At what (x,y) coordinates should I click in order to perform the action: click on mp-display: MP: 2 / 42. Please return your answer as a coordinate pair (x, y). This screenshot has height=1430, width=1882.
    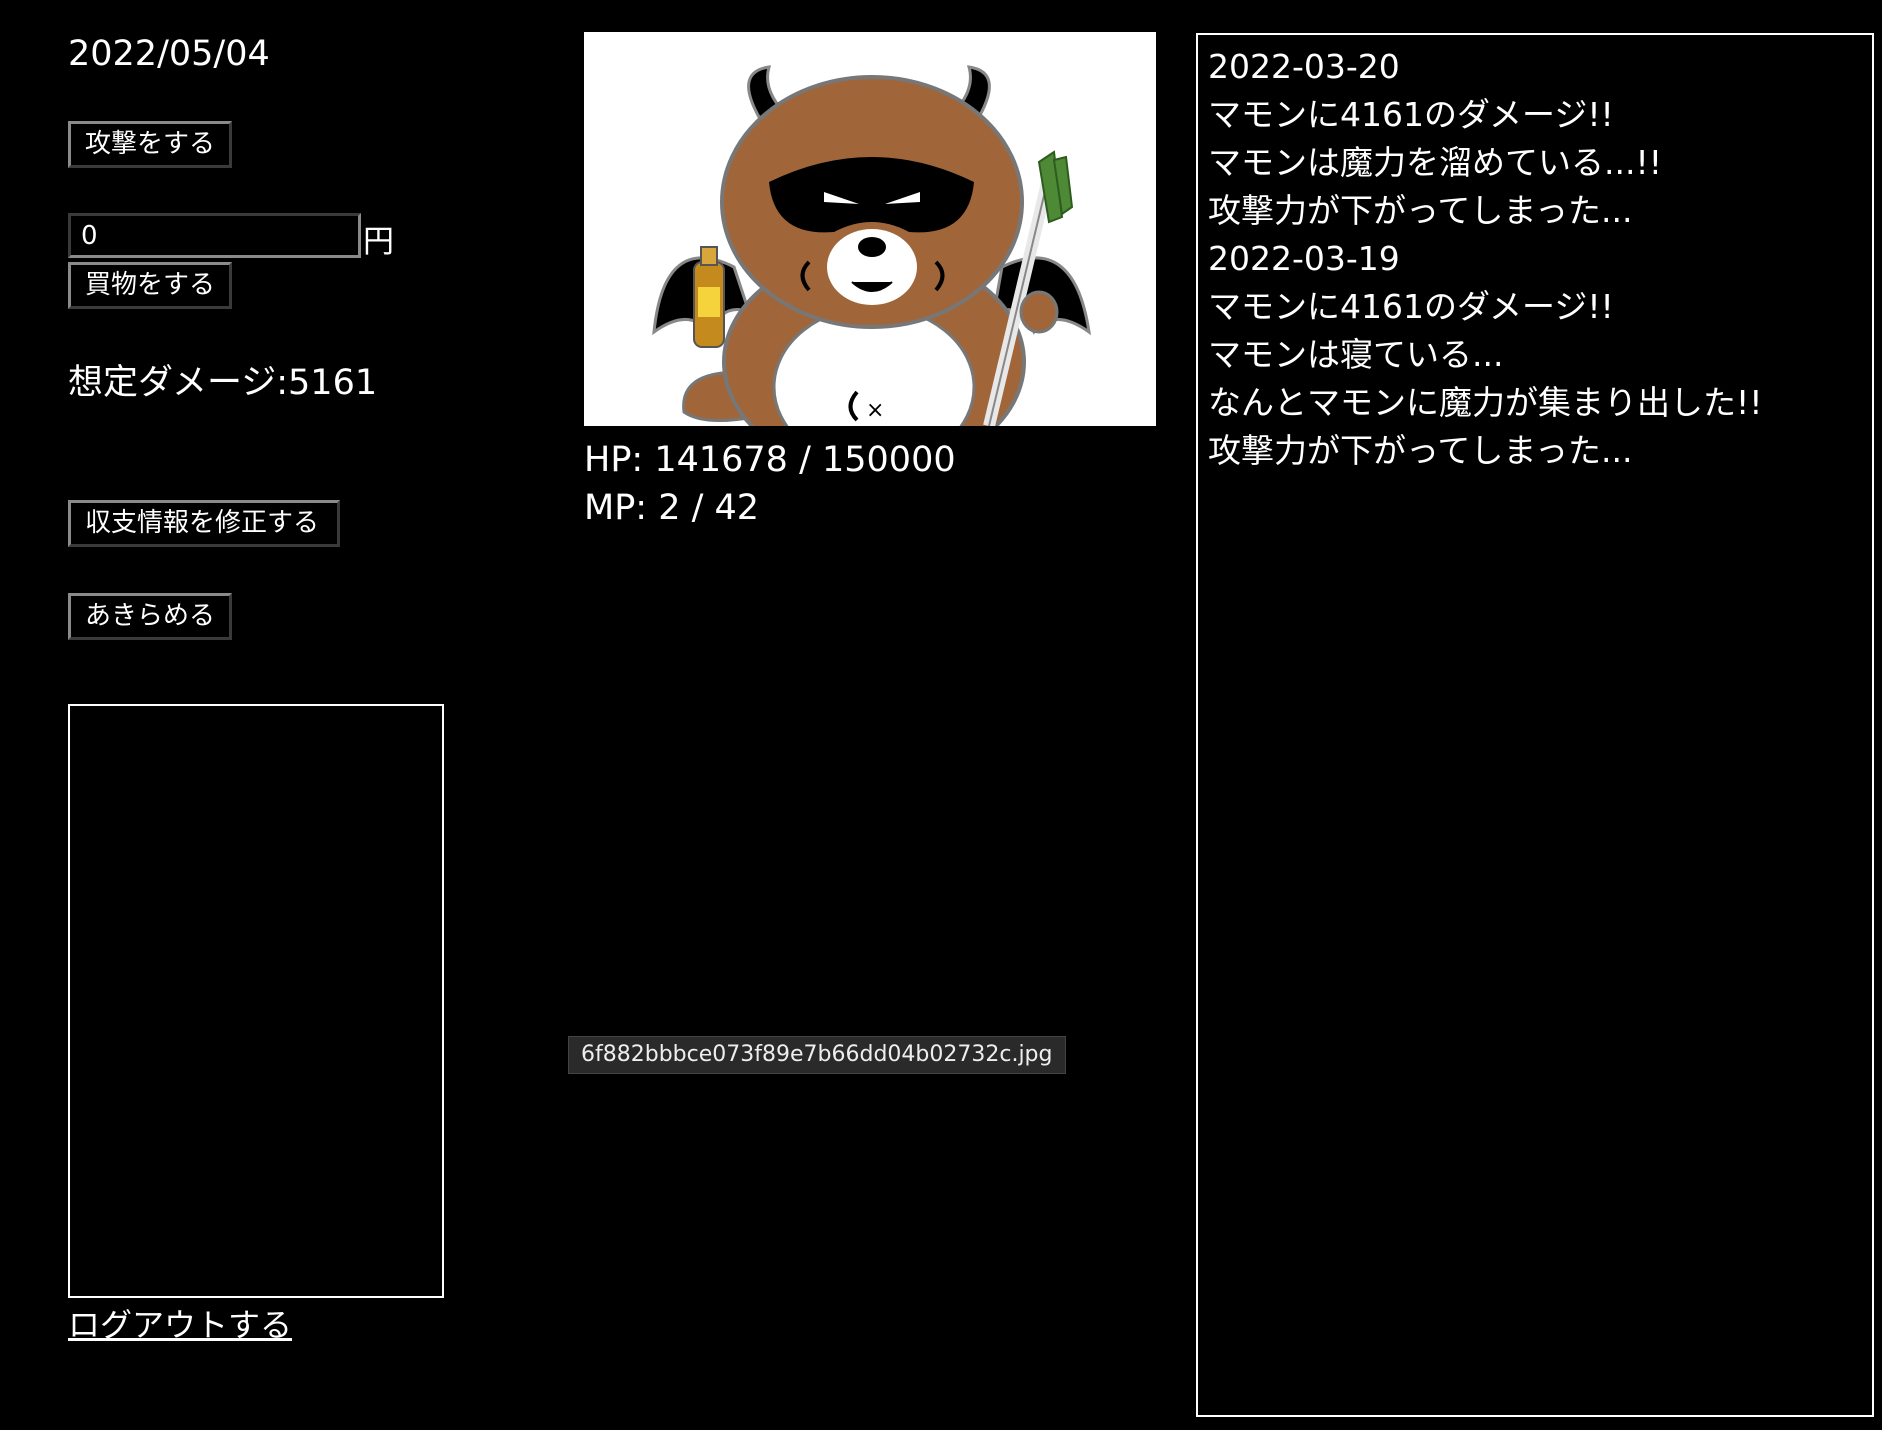
    Looking at the image, I should click on (672, 508).